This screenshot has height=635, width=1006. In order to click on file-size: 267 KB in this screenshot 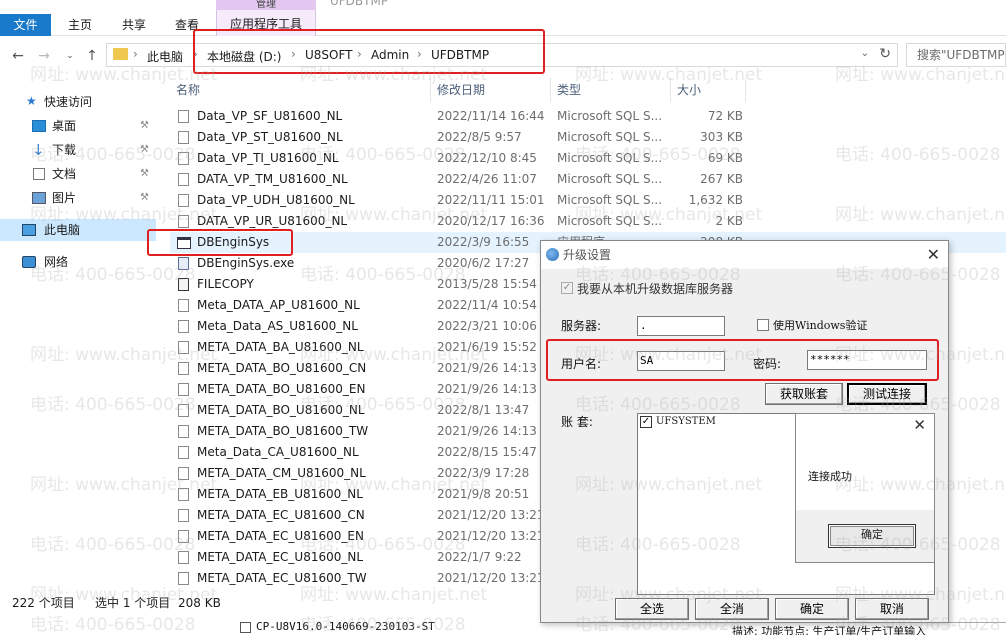, I will do `click(721, 179)`.